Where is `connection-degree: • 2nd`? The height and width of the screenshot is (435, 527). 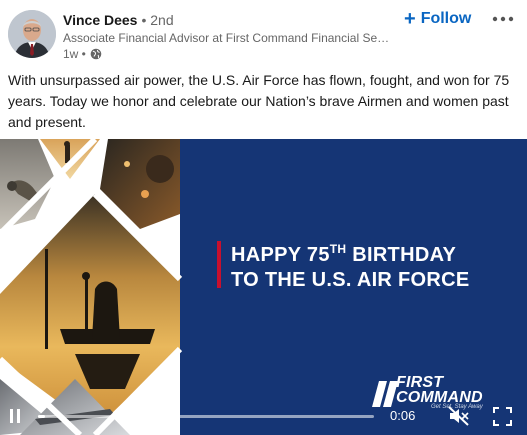
connection-degree: • 2nd is located at coordinates (157, 20).